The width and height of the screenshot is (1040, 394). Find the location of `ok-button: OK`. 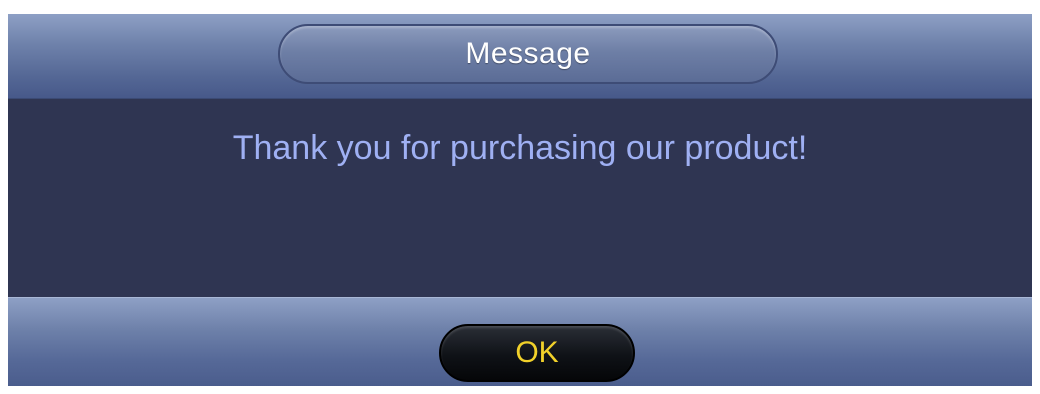

ok-button: OK is located at coordinates (537, 353).